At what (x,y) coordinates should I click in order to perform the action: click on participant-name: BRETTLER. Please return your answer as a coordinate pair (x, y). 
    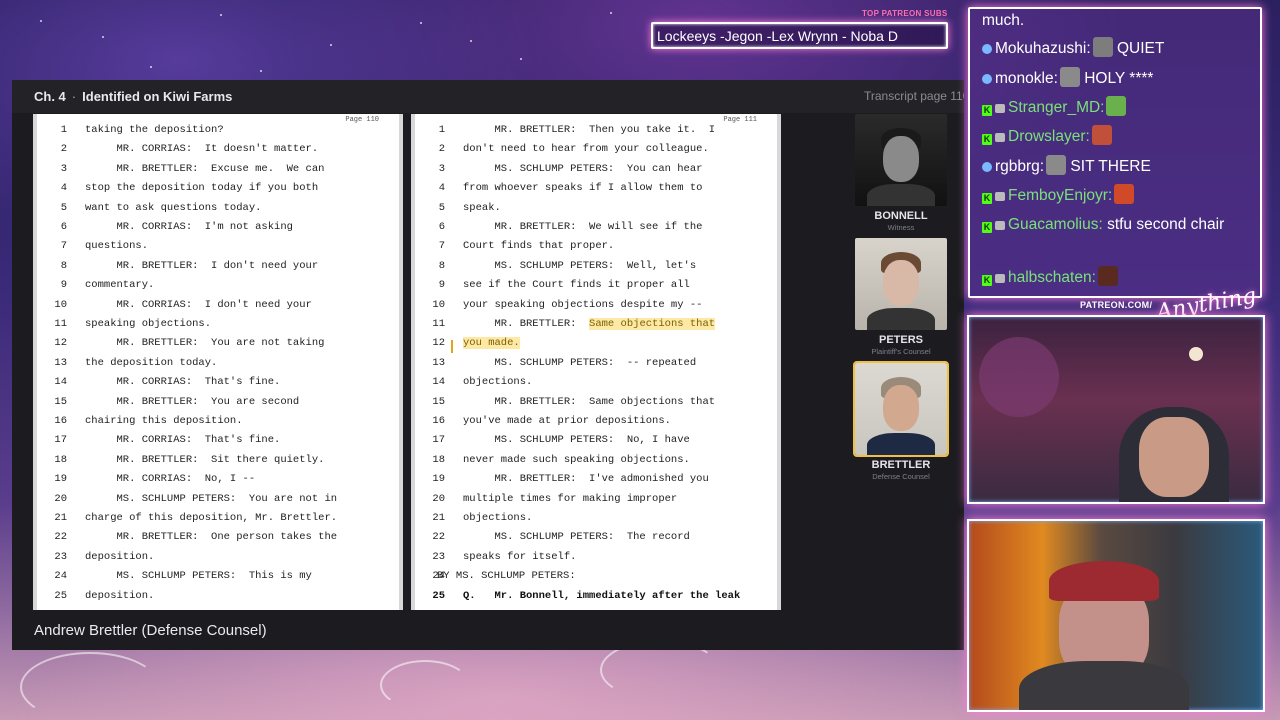
    Looking at the image, I should click on (901, 465).